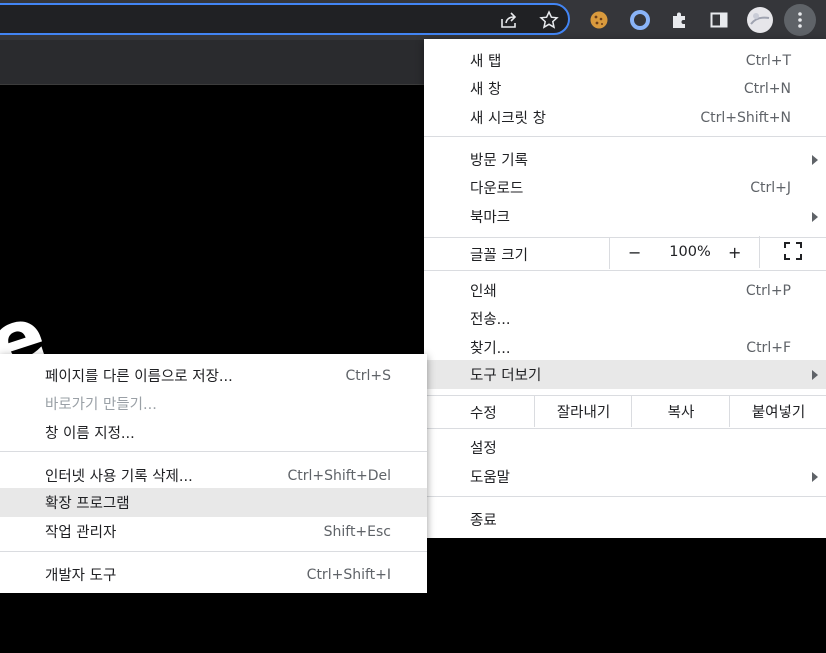 The image size is (826, 653). I want to click on menu-item-label: 개발자 도구, so click(81, 576).